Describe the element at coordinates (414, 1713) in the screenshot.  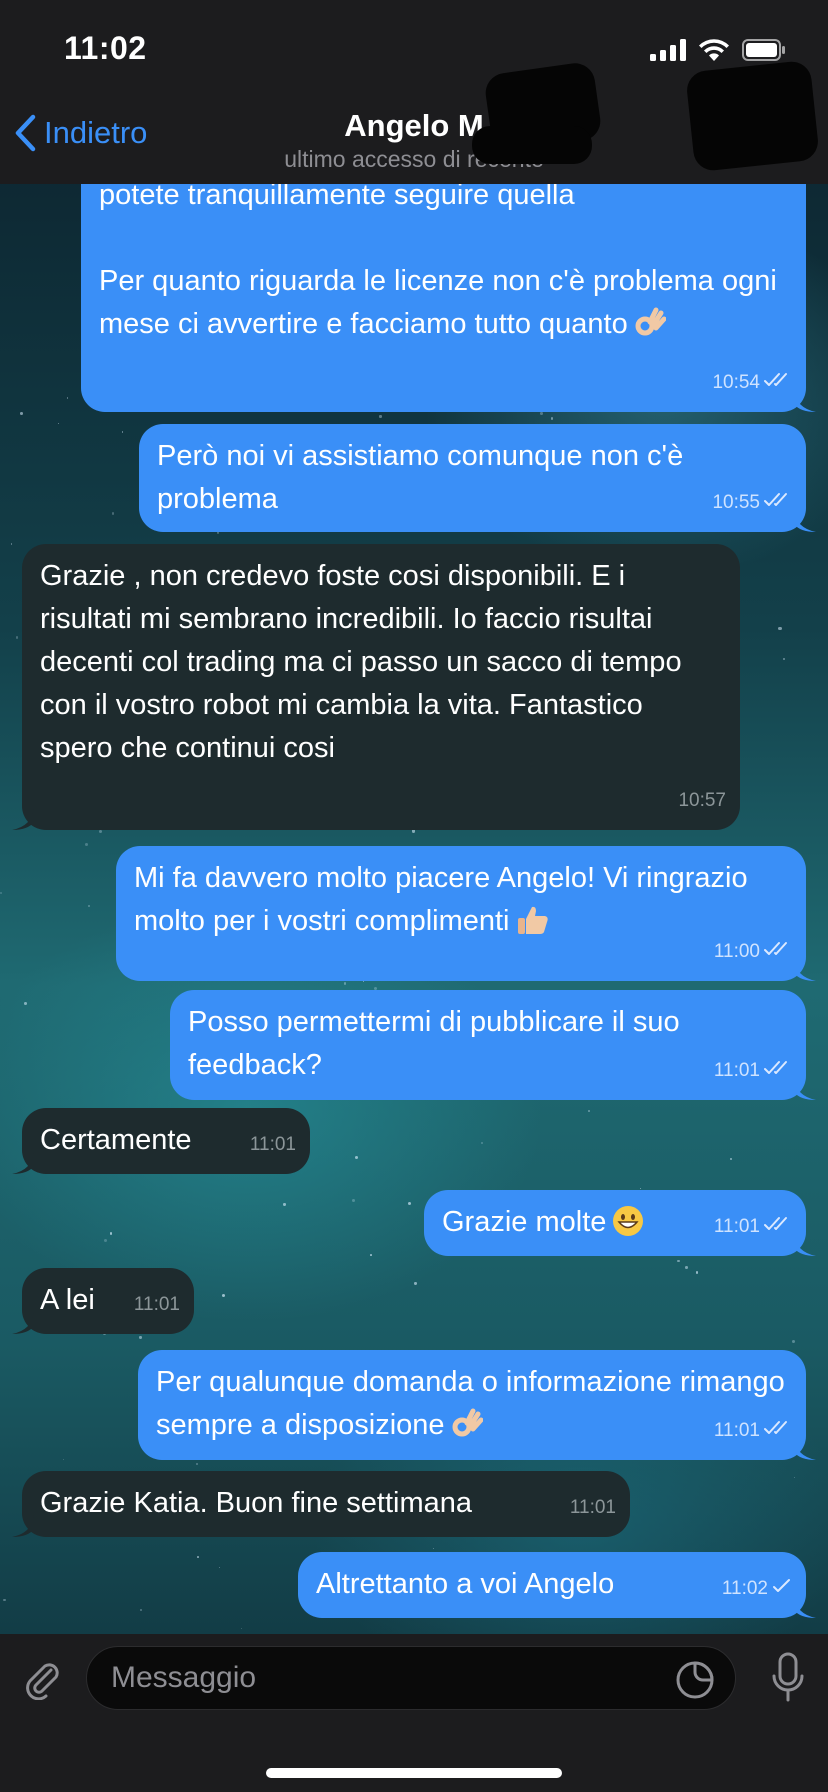
I see `input-bar: Messaggio` at that location.